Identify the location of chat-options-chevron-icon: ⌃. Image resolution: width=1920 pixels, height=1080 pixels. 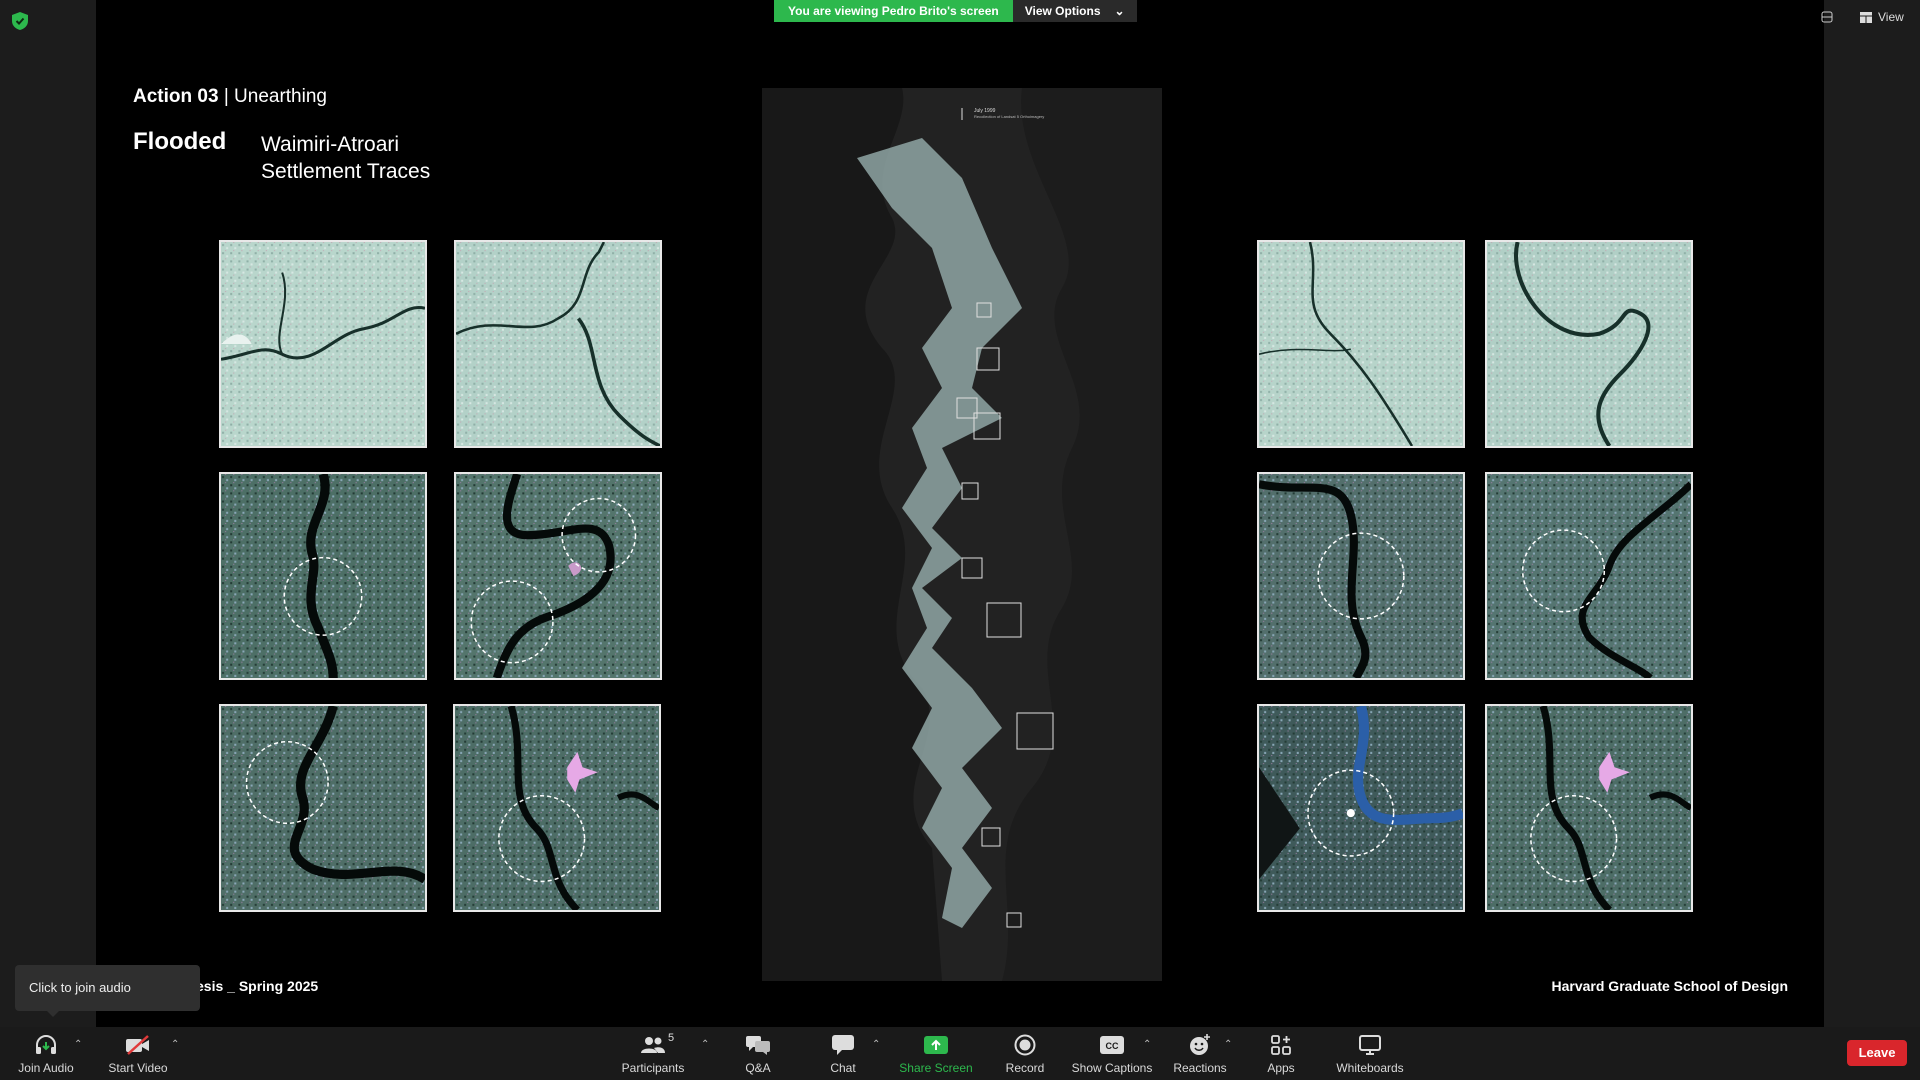
(876, 1044).